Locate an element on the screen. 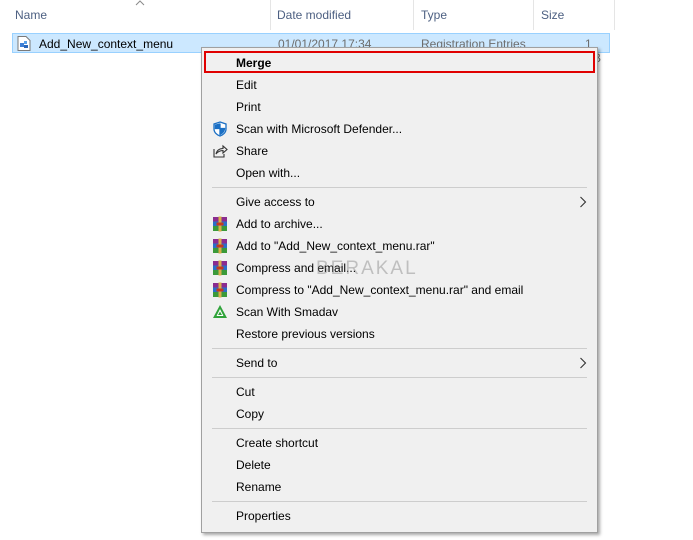 Image resolution: width=693 pixels, height=540 pixels. menu-label: Properties is located at coordinates (263, 516).